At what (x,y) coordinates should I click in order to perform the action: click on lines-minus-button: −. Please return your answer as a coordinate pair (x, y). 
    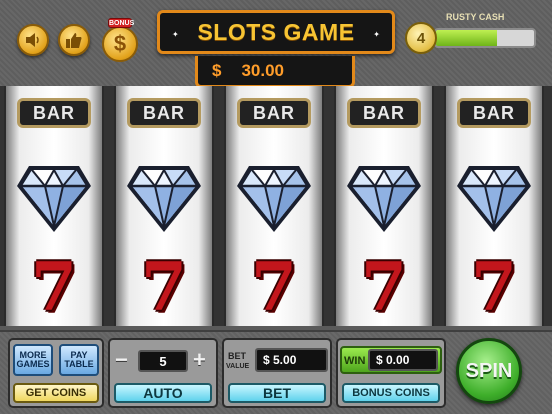
    Looking at the image, I should click on (121, 360).